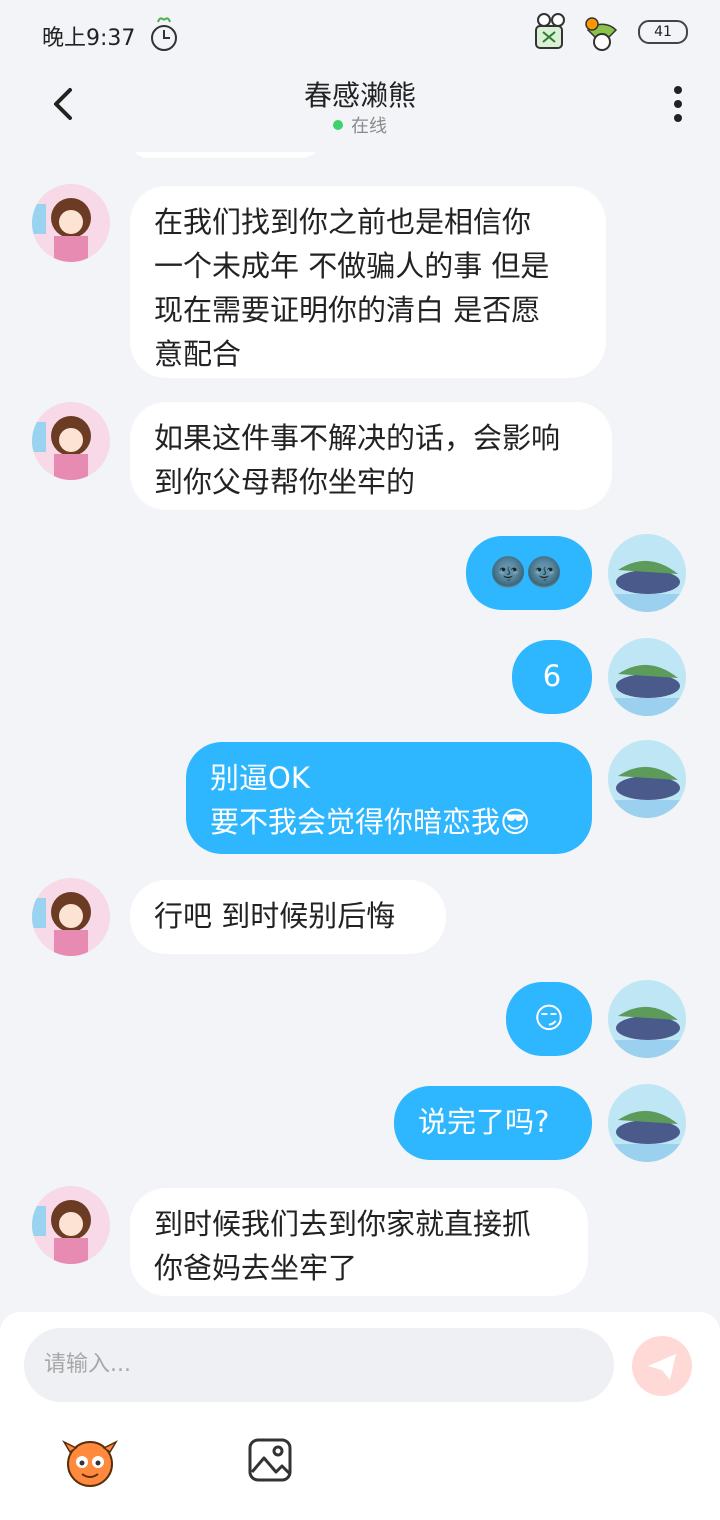 This screenshot has height=1520, width=720. I want to click on alarm-clock-icon, so click(164, 34).